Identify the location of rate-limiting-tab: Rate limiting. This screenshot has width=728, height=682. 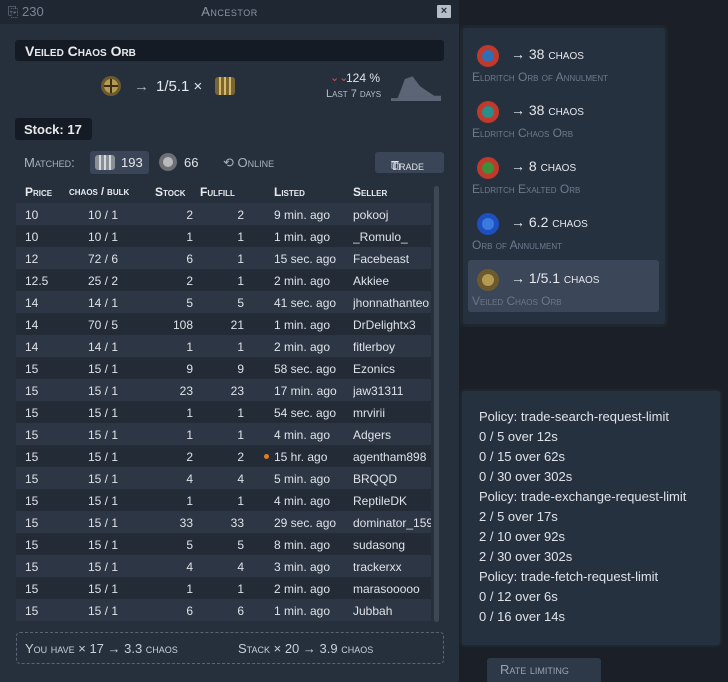
(544, 670).